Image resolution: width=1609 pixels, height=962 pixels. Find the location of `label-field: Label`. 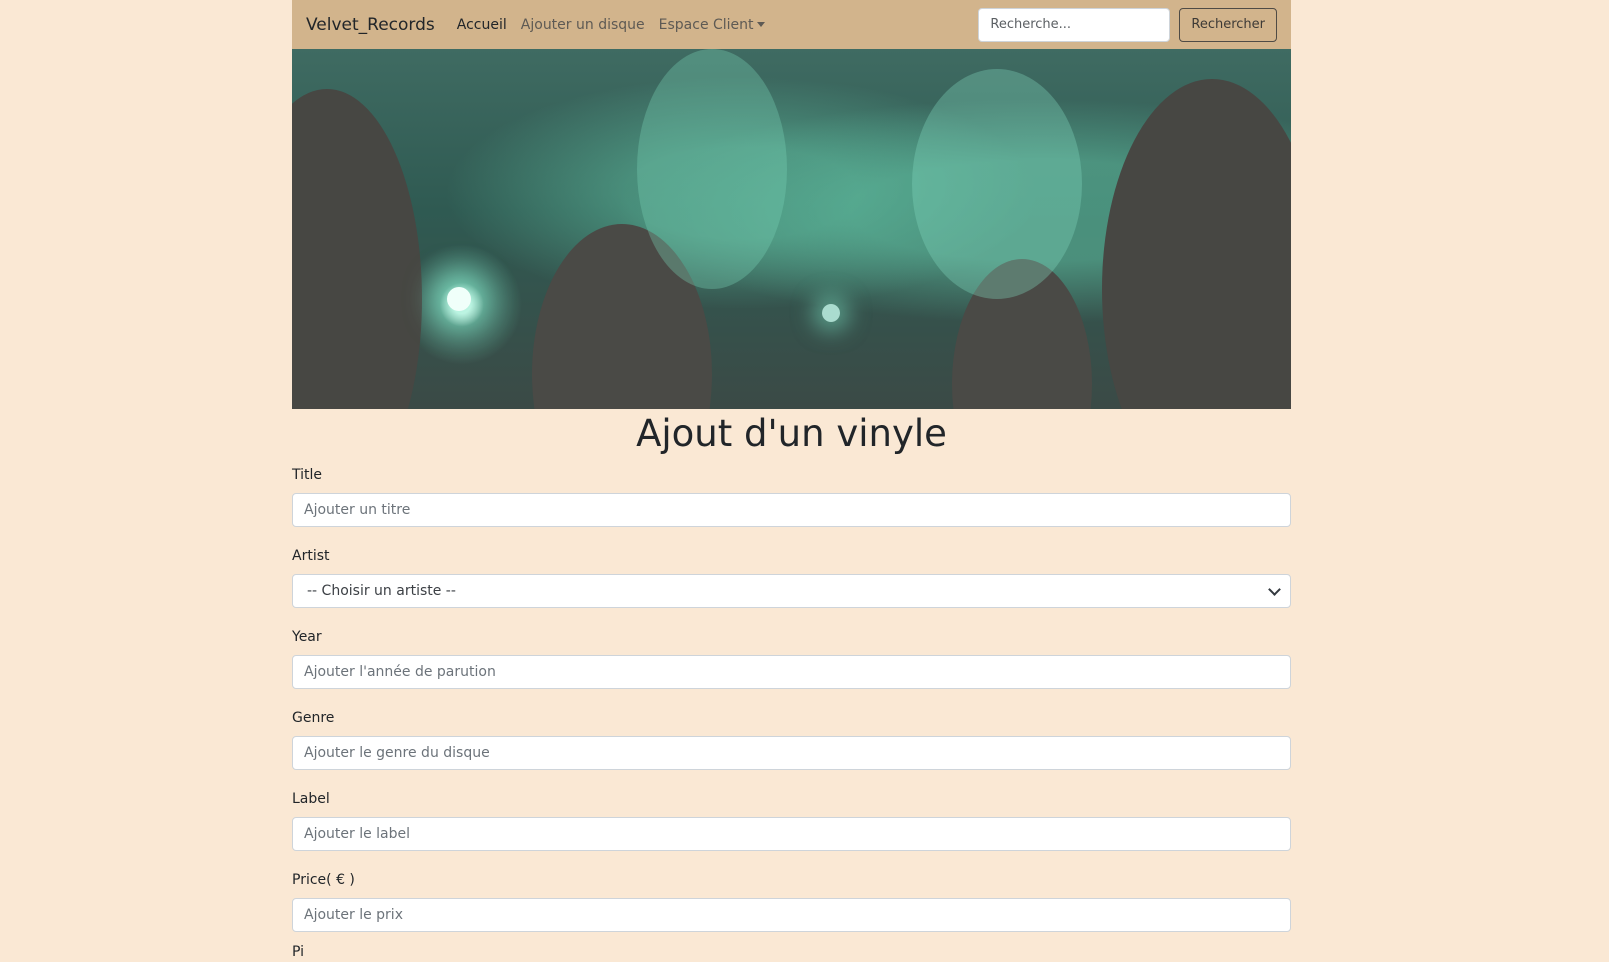

label-field: Label is located at coordinates (791, 820).